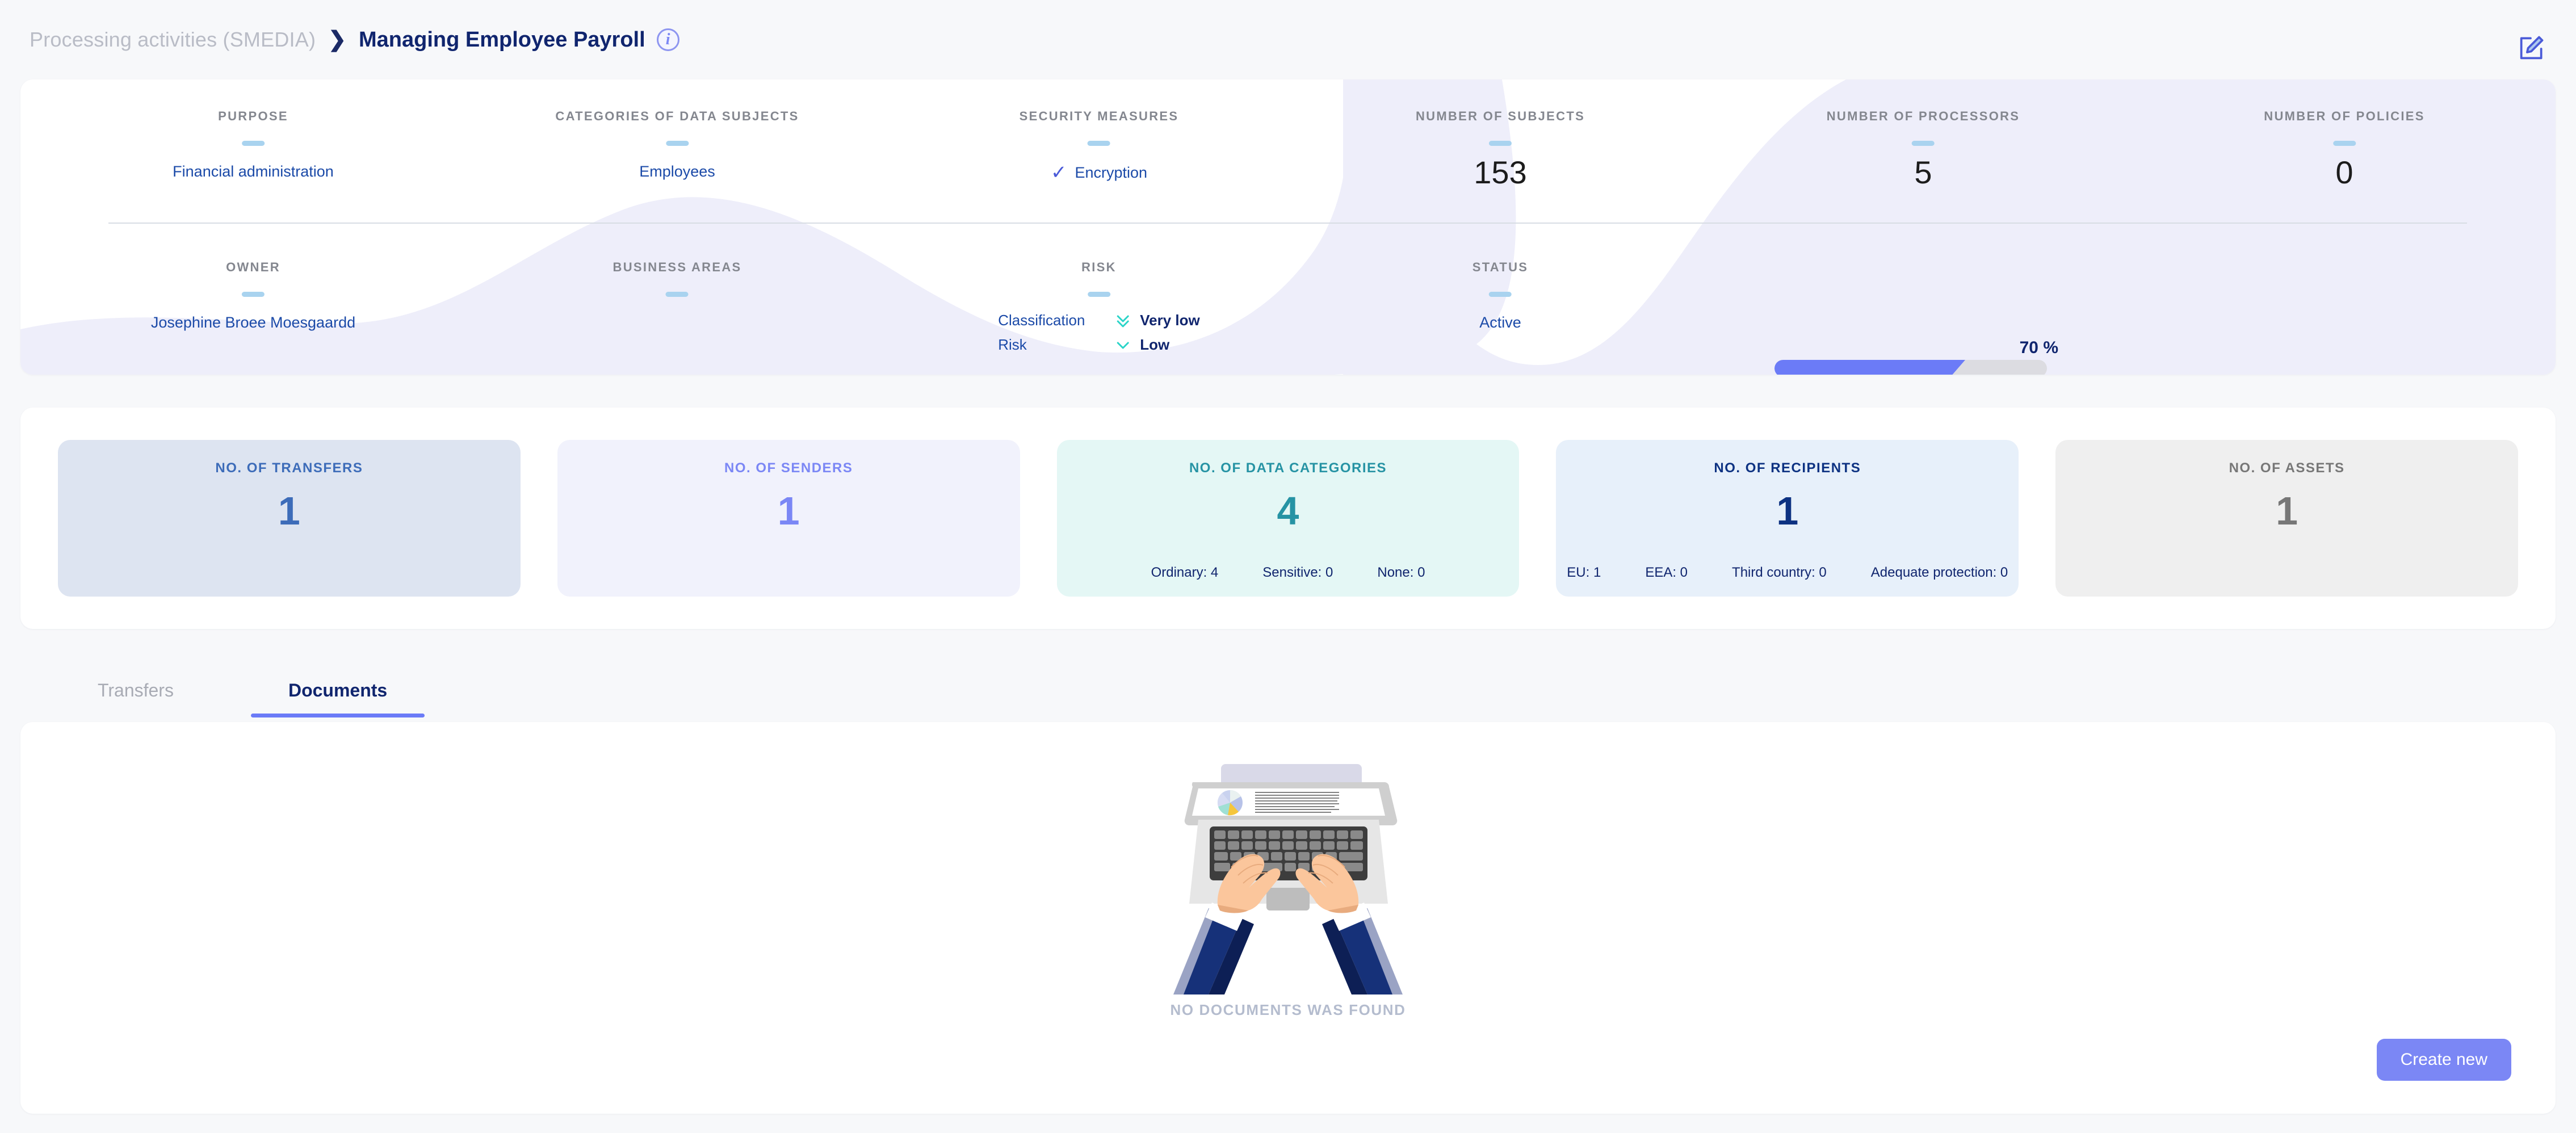  I want to click on field-value-row: ✓ Encryption, so click(1099, 172).